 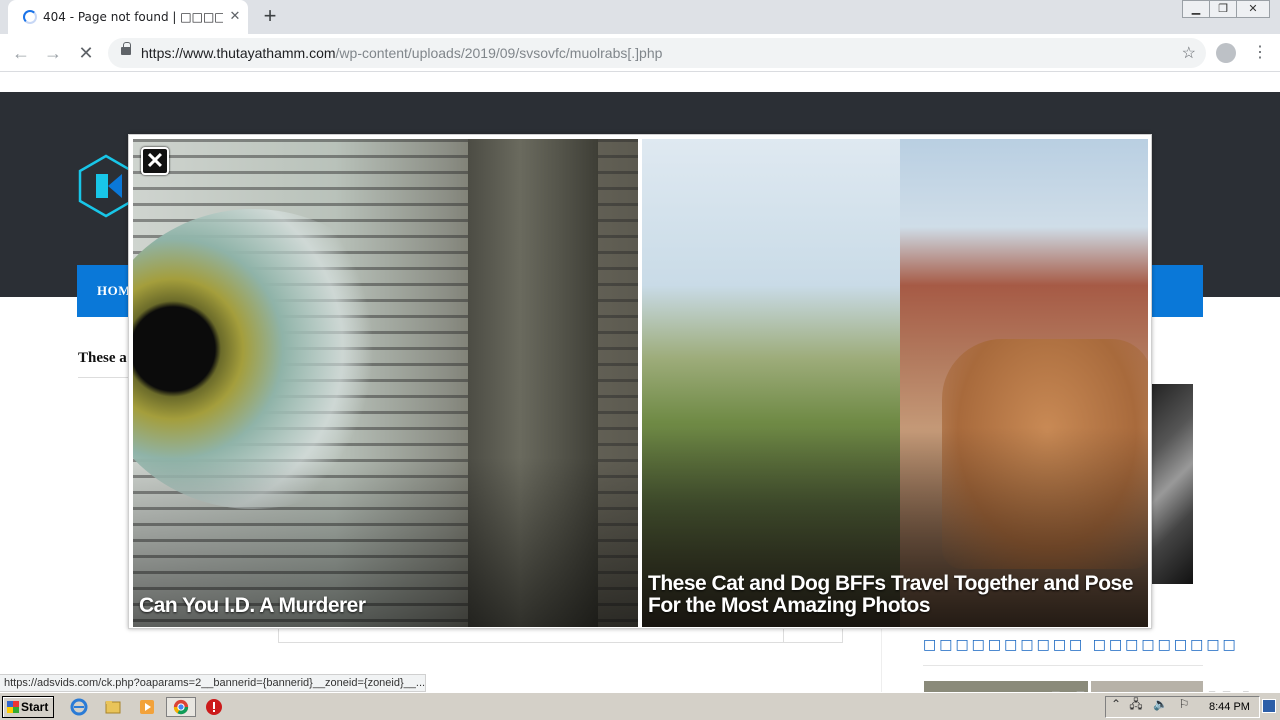 I want to click on chrome-taskbar-button, so click(x=181, y=707).